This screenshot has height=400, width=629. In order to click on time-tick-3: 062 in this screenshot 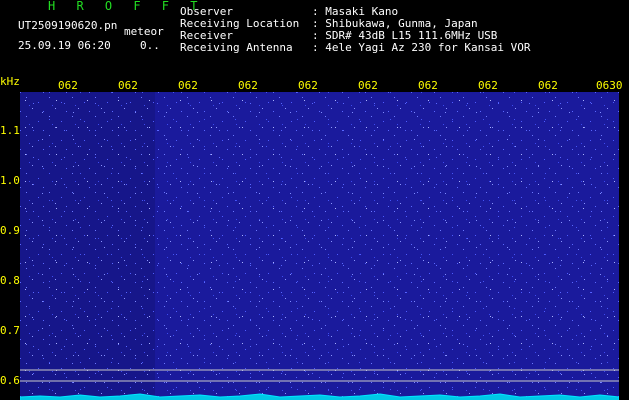, I will do `click(188, 85)`.